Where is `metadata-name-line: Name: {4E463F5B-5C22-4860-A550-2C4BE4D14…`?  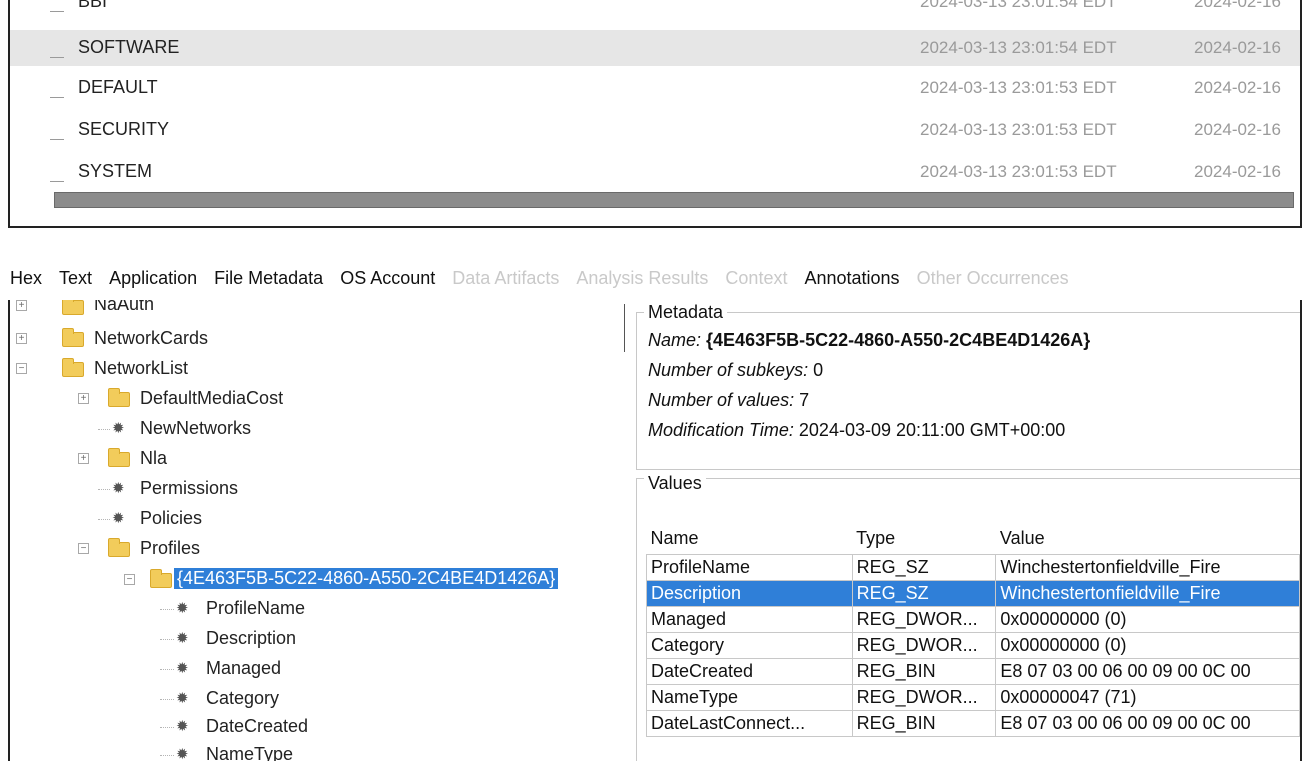 metadata-name-line: Name: {4E463F5B-5C22-4860-A550-2C4BE4D14… is located at coordinates (869, 340).